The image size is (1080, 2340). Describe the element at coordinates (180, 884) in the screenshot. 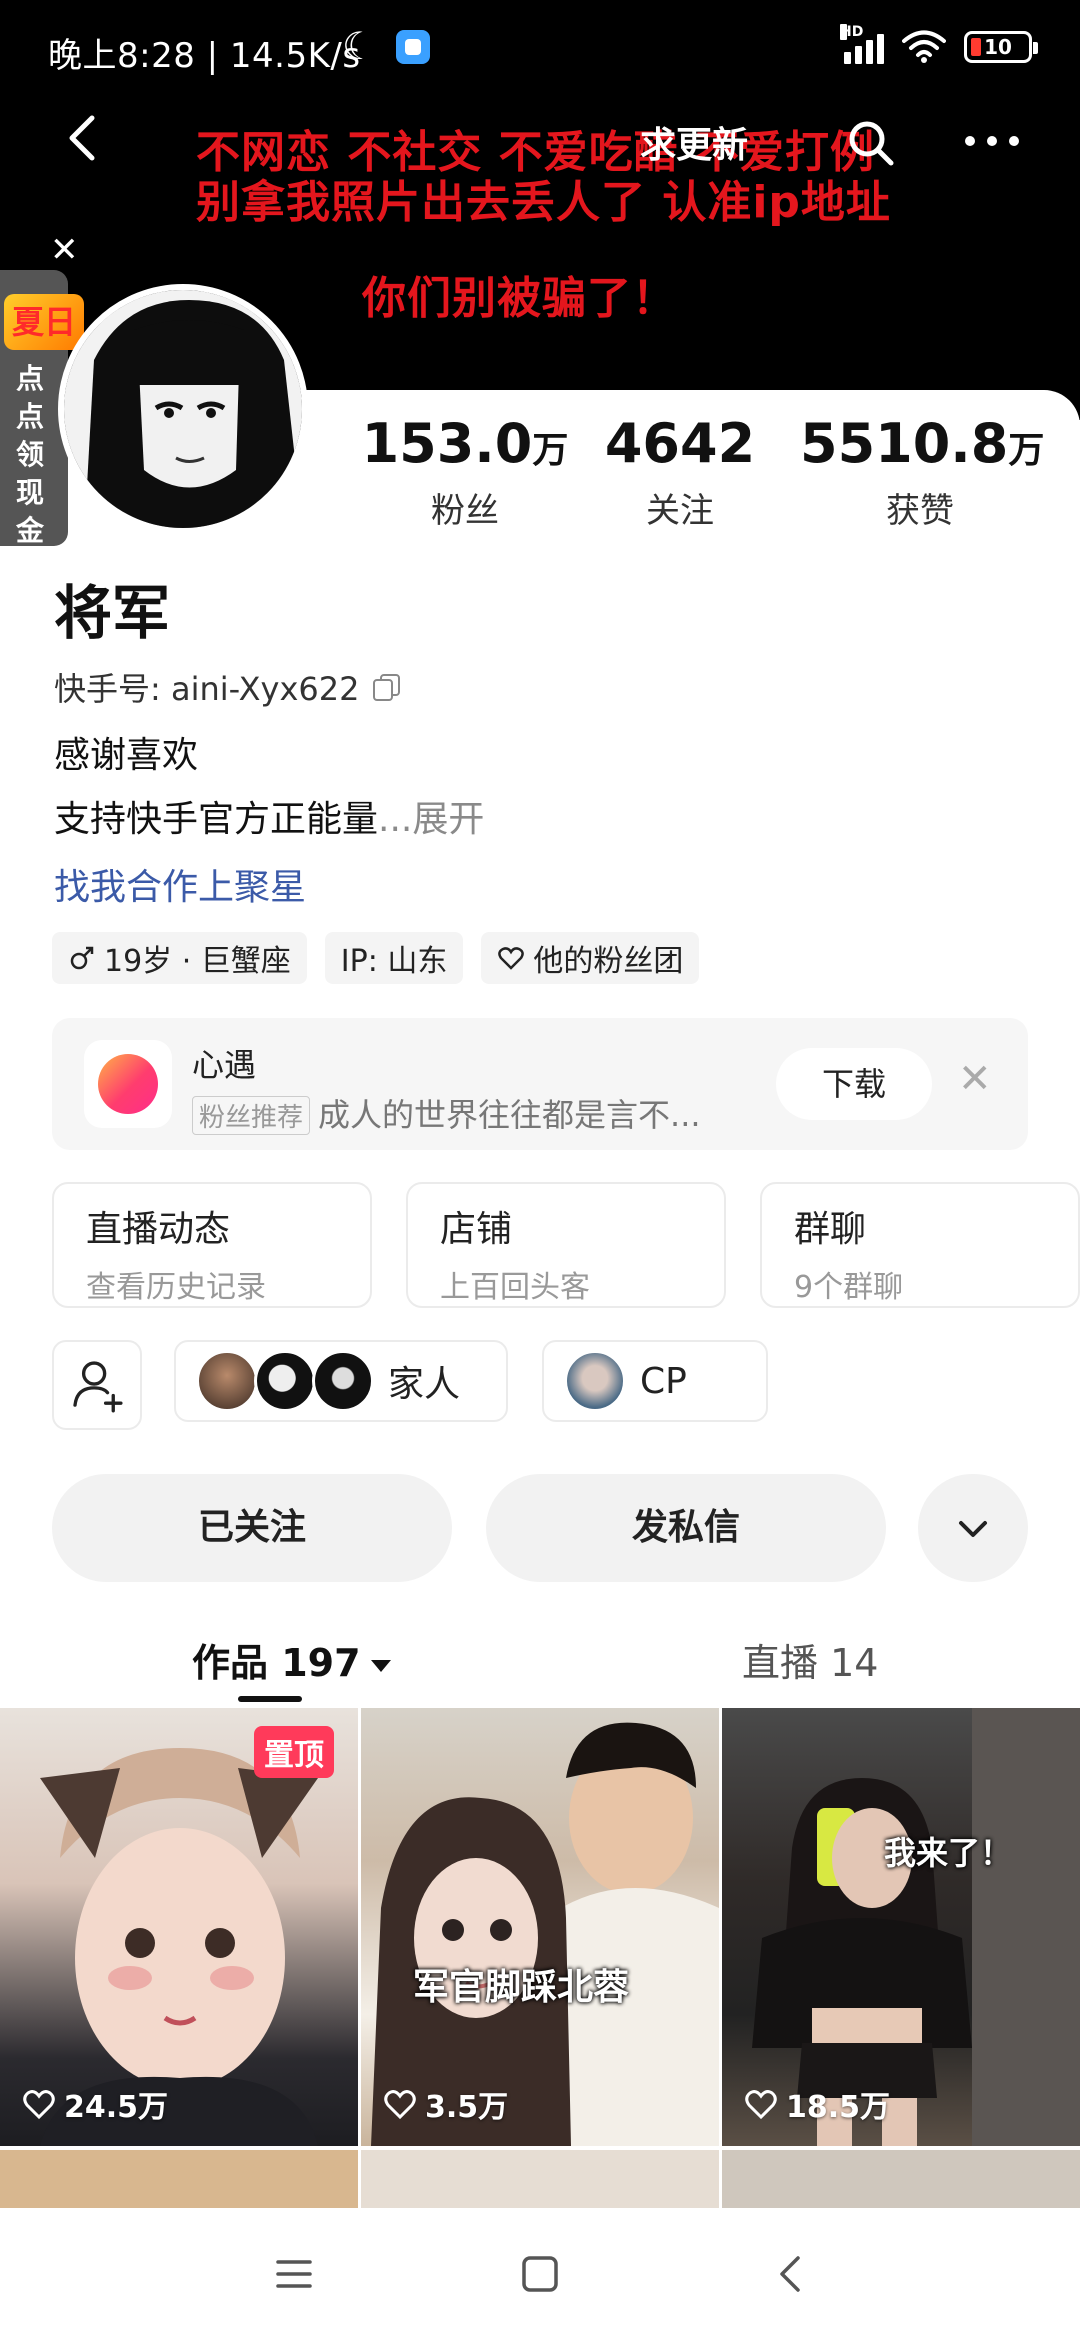

I see `collab-link: 找我合作上聚星` at that location.